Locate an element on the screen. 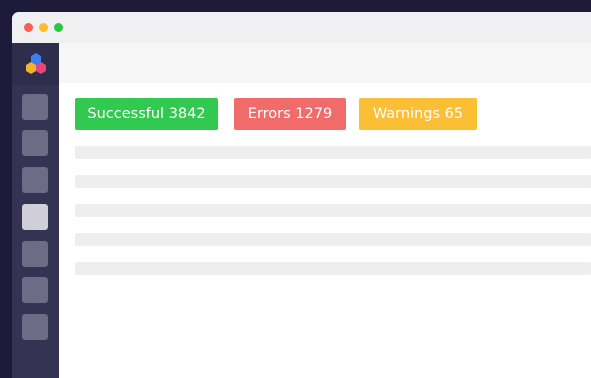 Image resolution: width=591 pixels, height=378 pixels. logo-area is located at coordinates (35, 64).